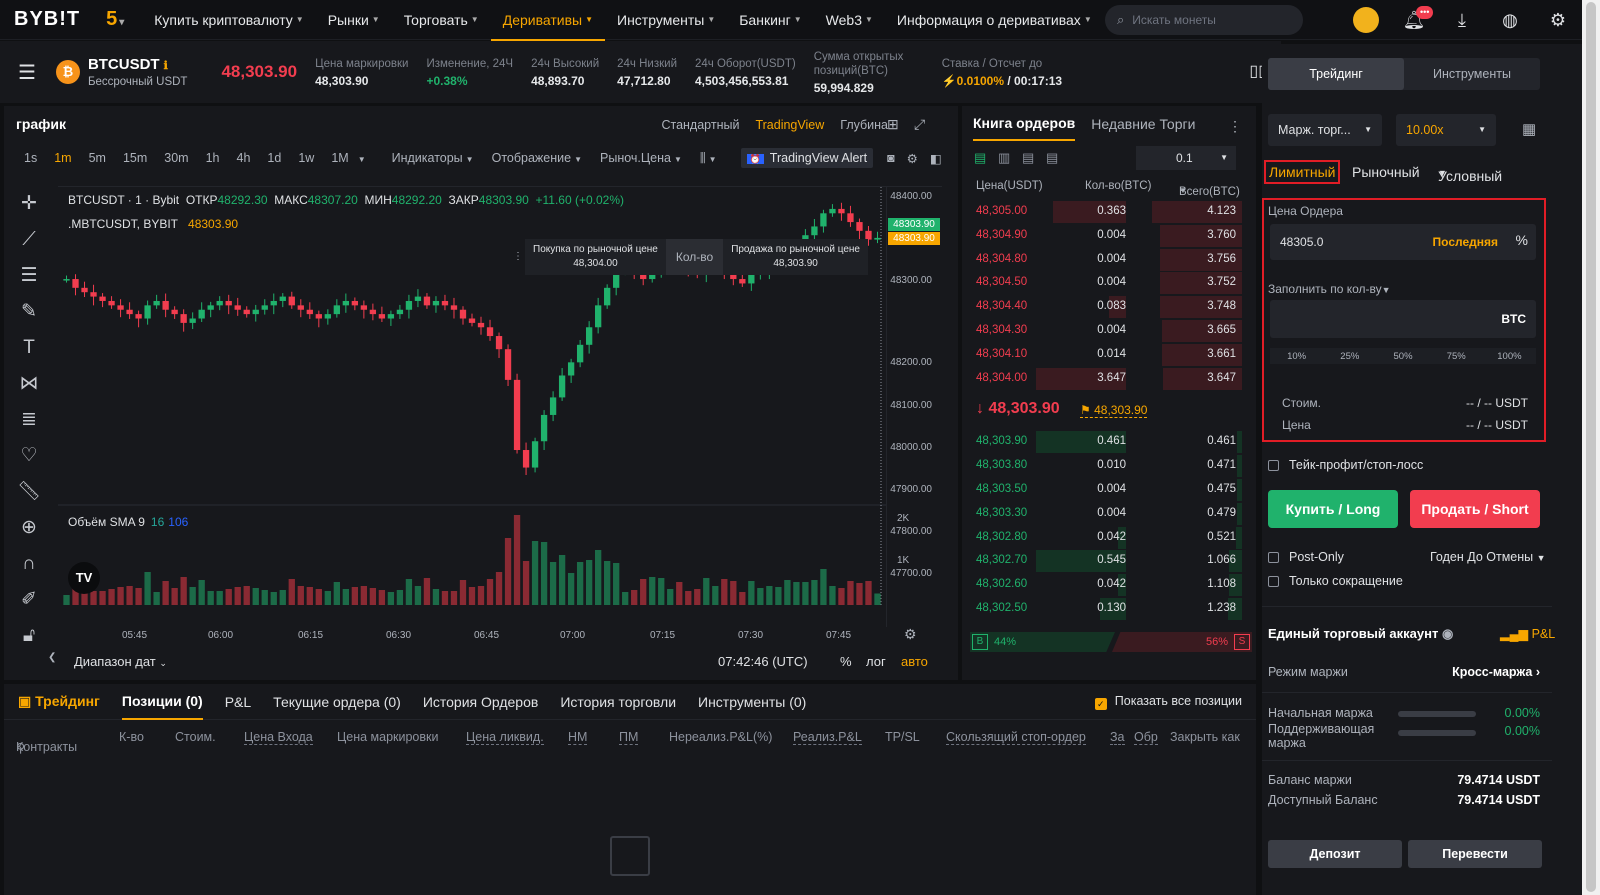 The height and width of the screenshot is (895, 1600). I want to click on bell-icon: 🔔︎ •••, so click(1414, 18).